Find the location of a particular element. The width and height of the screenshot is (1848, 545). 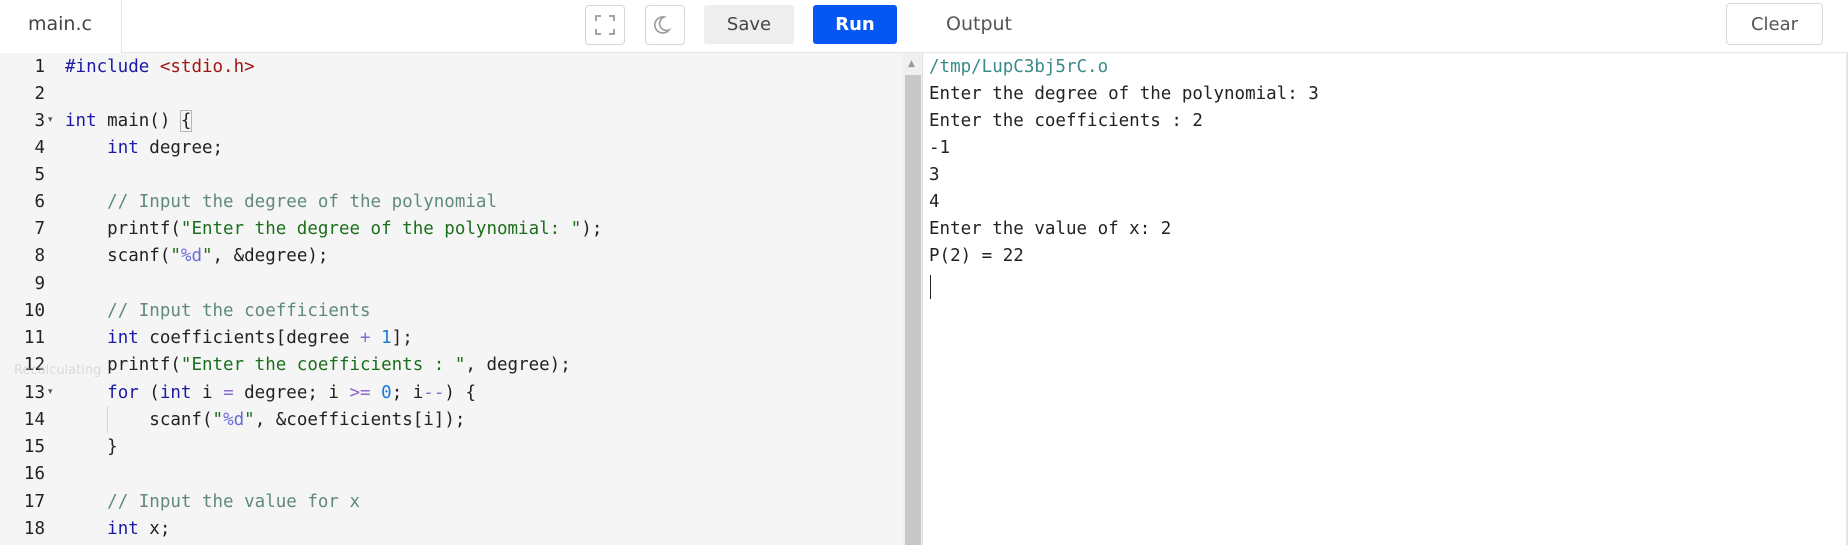

line-number: 11 is located at coordinates (34, 338).